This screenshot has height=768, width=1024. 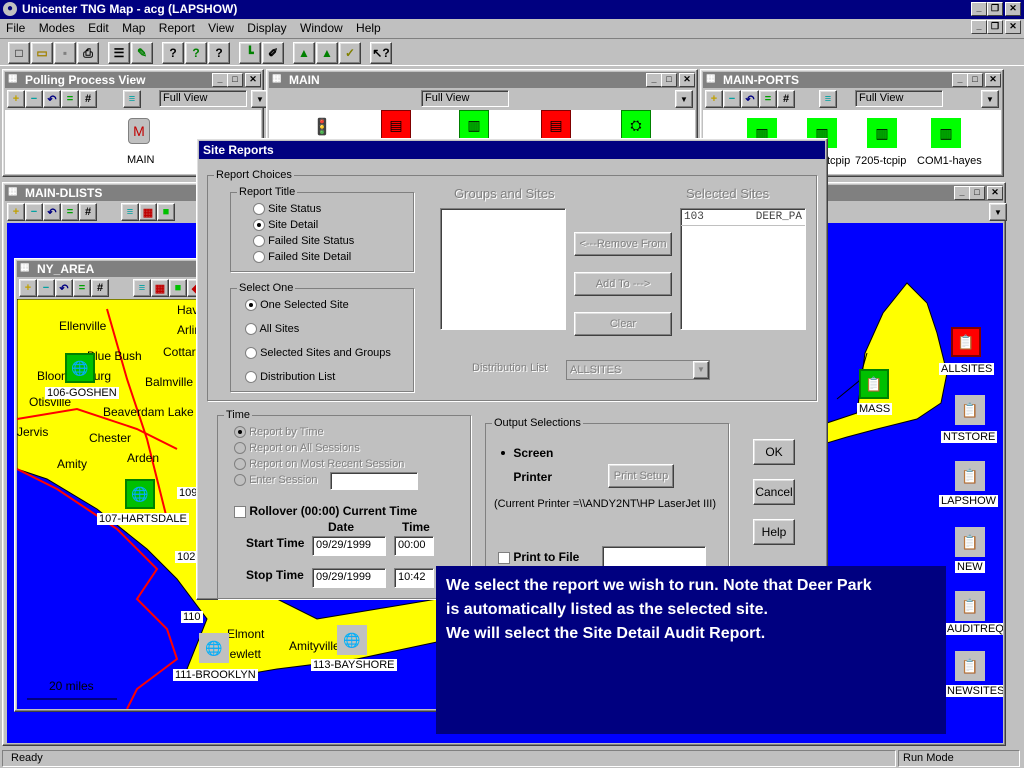 I want to click on radio-all-sessions: Report on All Sessions, so click(x=297, y=448).